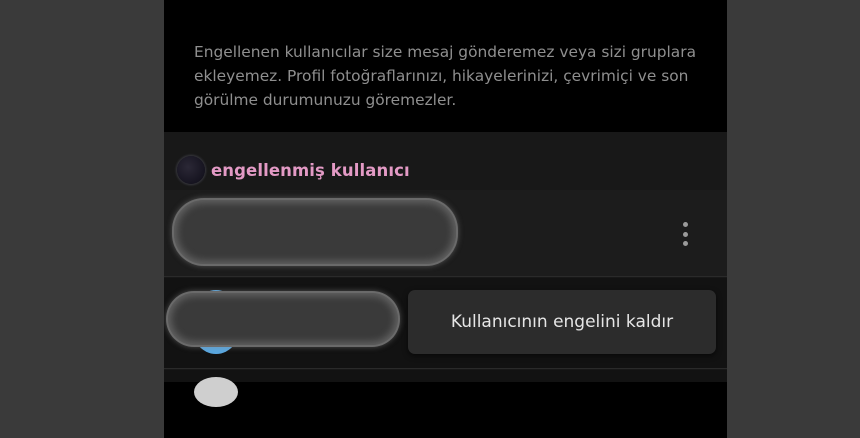 This screenshot has height=438, width=860. Describe the element at coordinates (685, 234) in the screenshot. I see `more-vertical-icon` at that location.